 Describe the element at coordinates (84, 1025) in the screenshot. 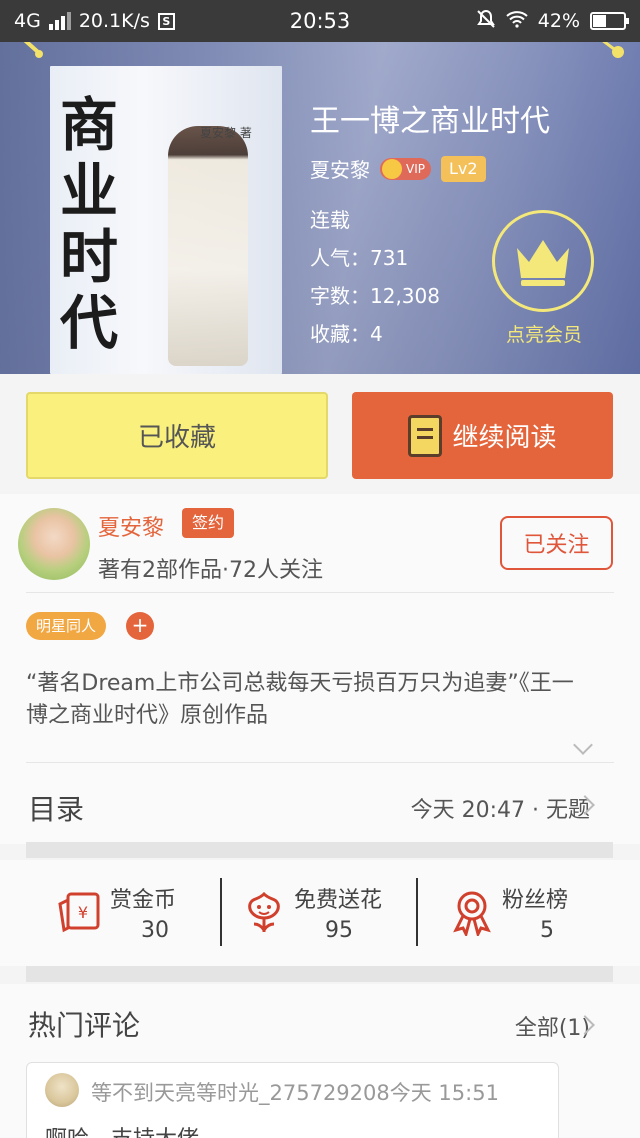

I see `comments-title: 热门评论` at that location.